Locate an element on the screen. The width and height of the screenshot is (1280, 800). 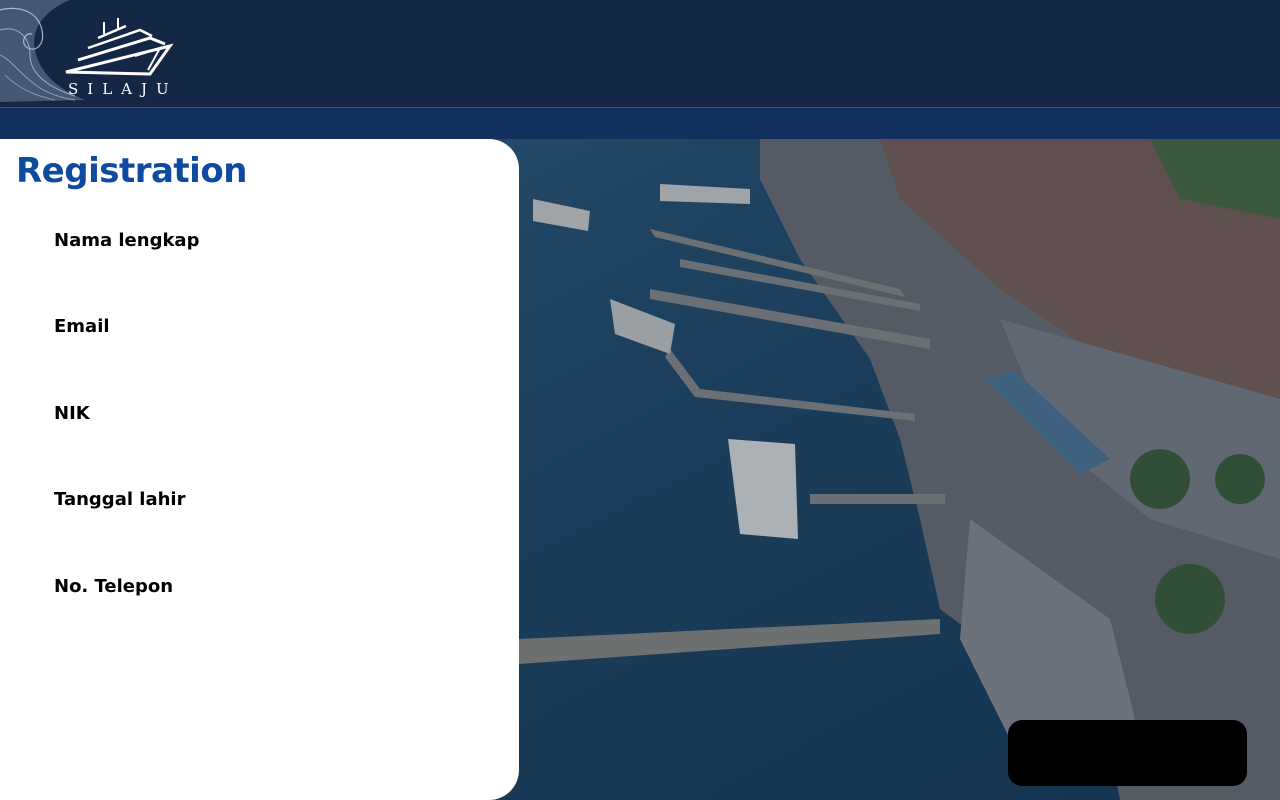
birthdate-input is located at coordinates (264, 532).